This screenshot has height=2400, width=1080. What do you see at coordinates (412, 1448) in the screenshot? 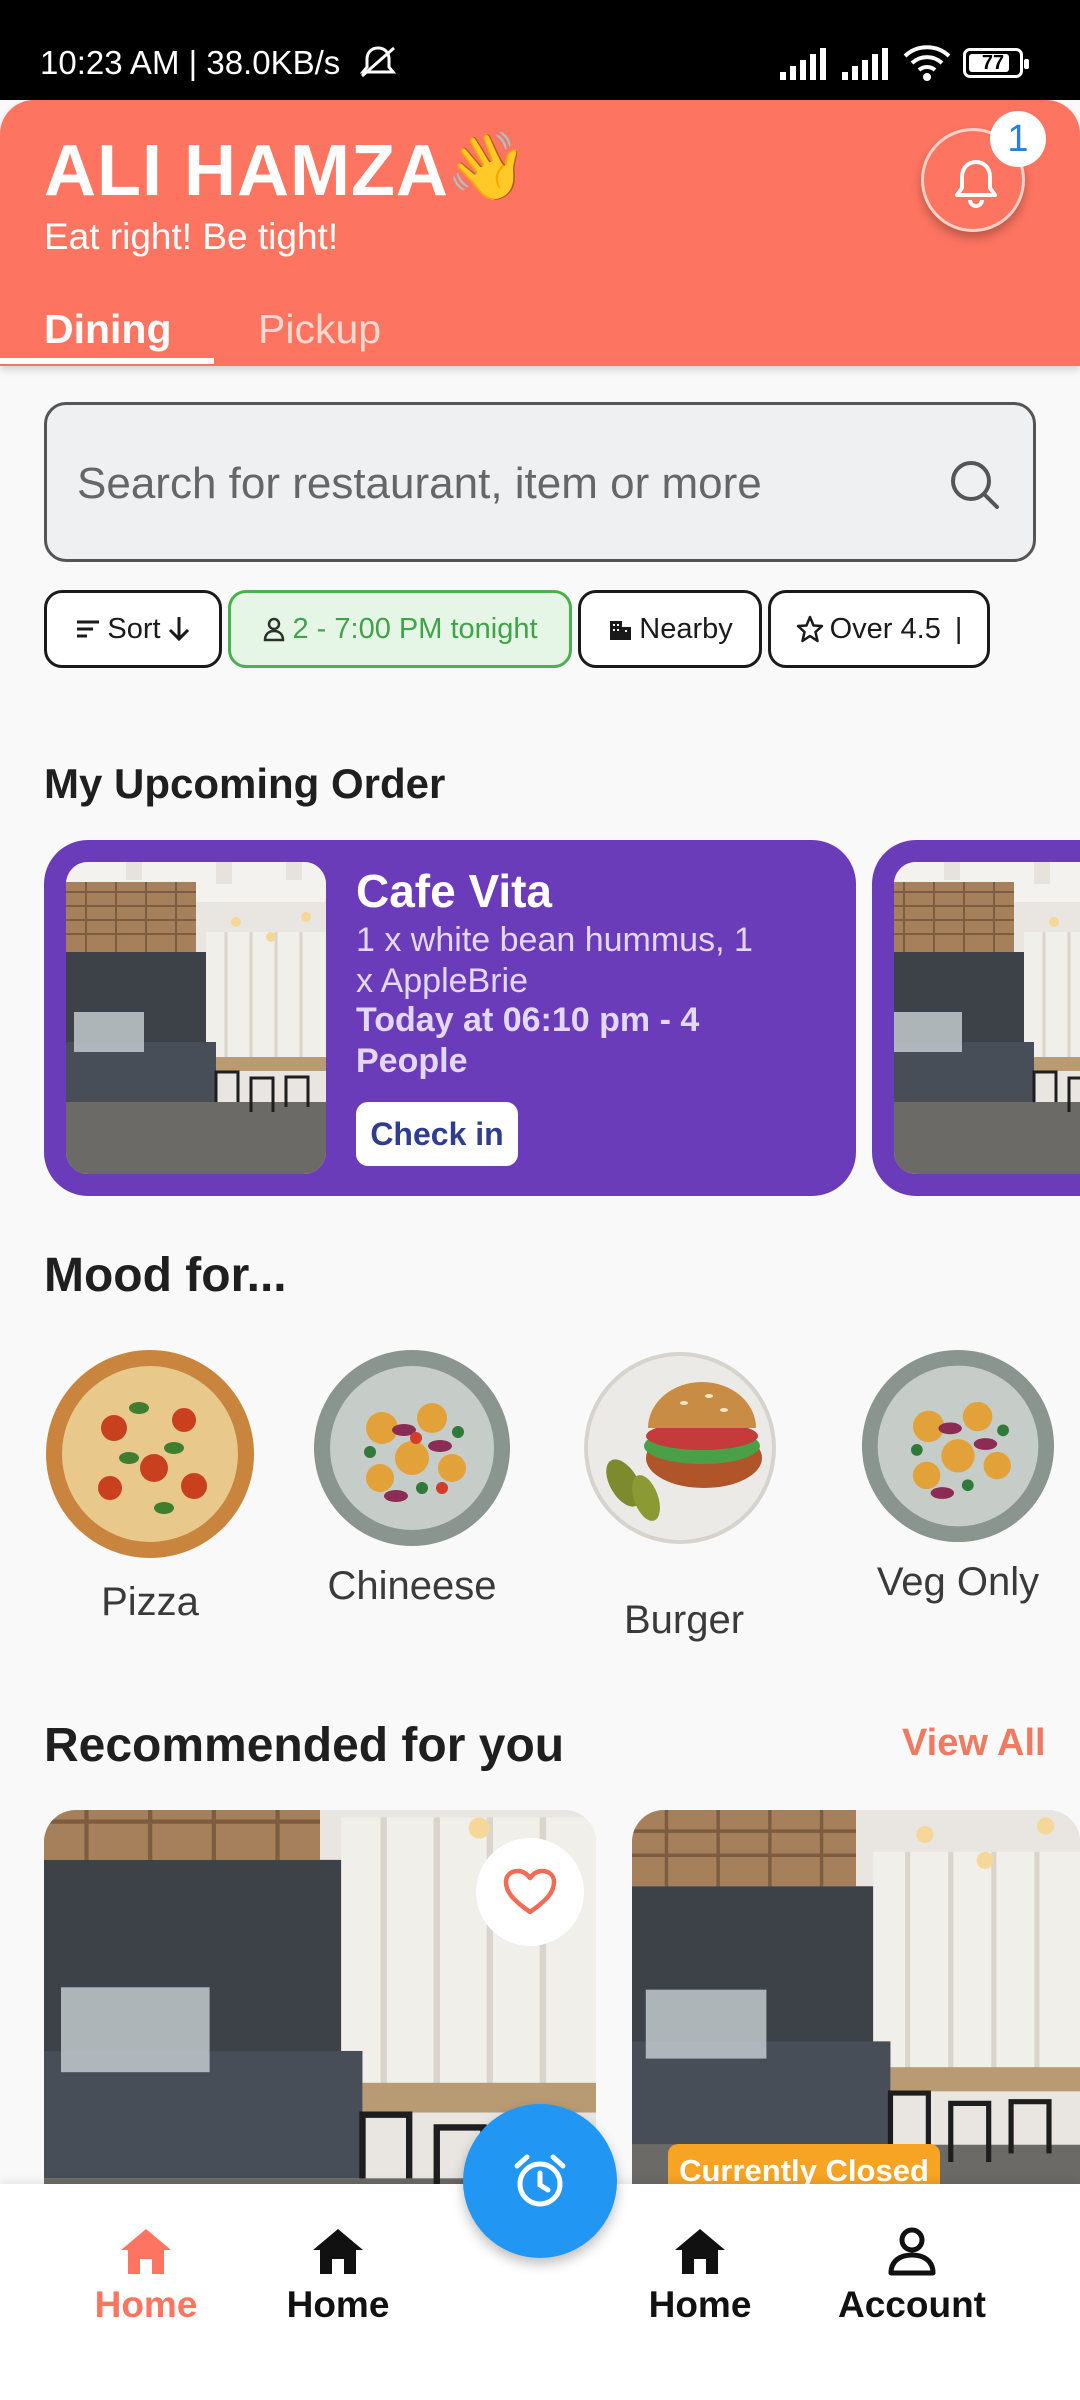
I see `chinese-food-image` at bounding box center [412, 1448].